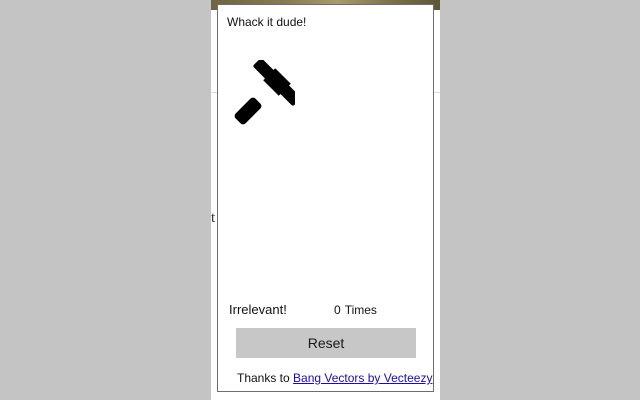  Describe the element at coordinates (263, 378) in the screenshot. I see `credit-prefix: Thanks to` at that location.